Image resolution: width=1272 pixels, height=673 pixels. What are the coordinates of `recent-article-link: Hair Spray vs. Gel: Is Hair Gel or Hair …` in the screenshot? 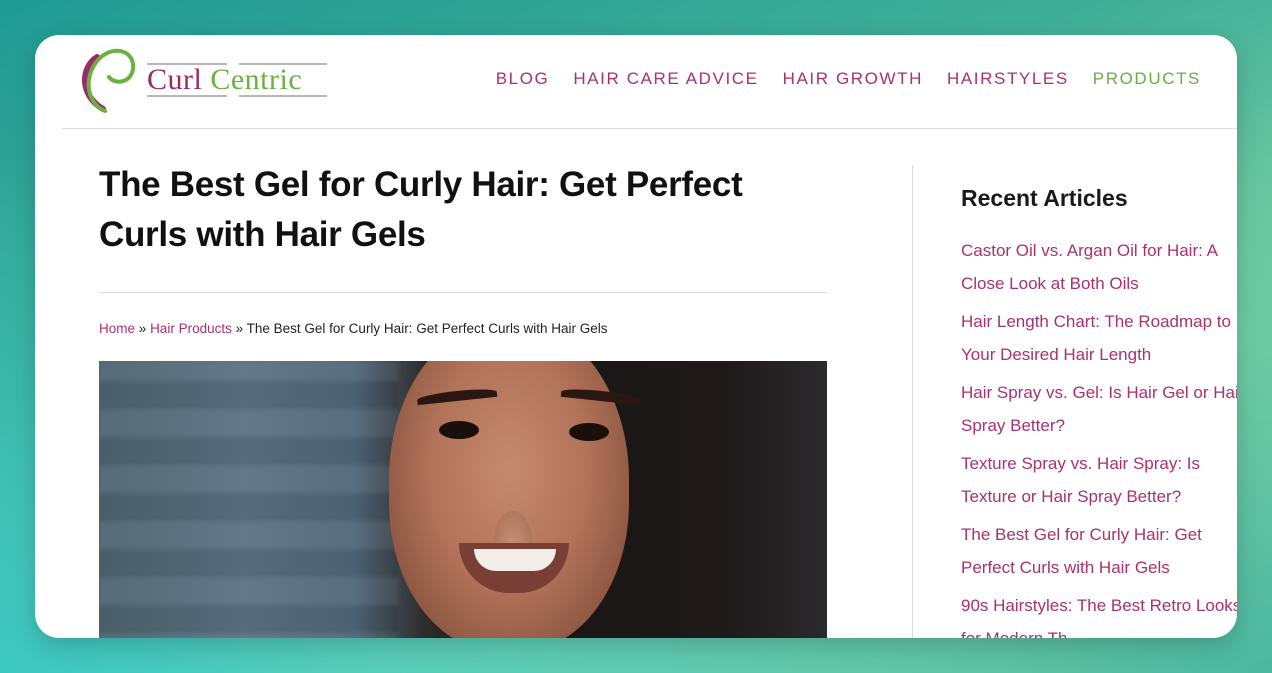 It's located at (1099, 409).